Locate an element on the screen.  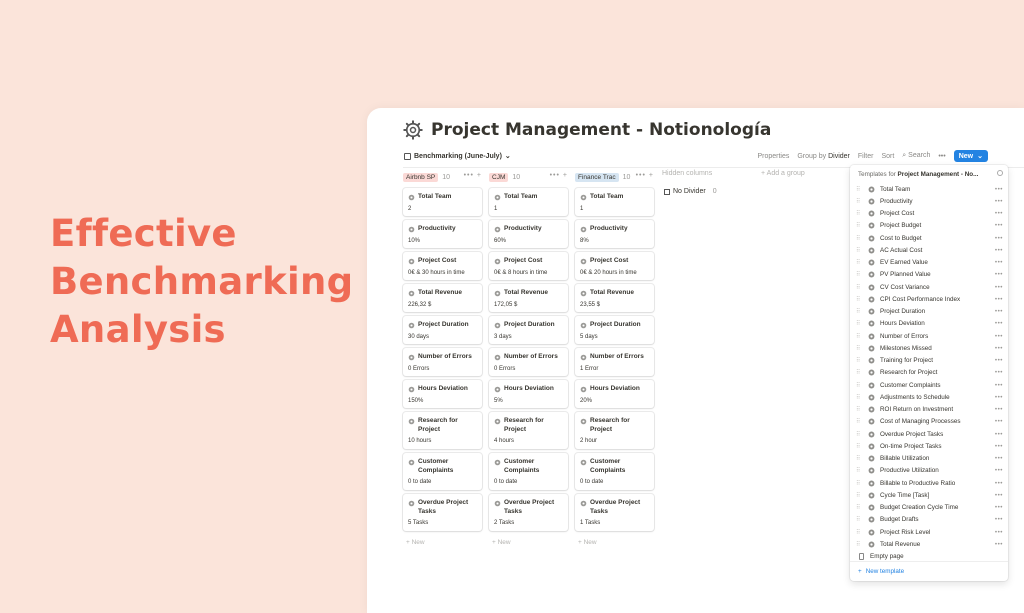
template-item: ⠿ On-time Project Tasks ••• is located at coordinates (929, 446).